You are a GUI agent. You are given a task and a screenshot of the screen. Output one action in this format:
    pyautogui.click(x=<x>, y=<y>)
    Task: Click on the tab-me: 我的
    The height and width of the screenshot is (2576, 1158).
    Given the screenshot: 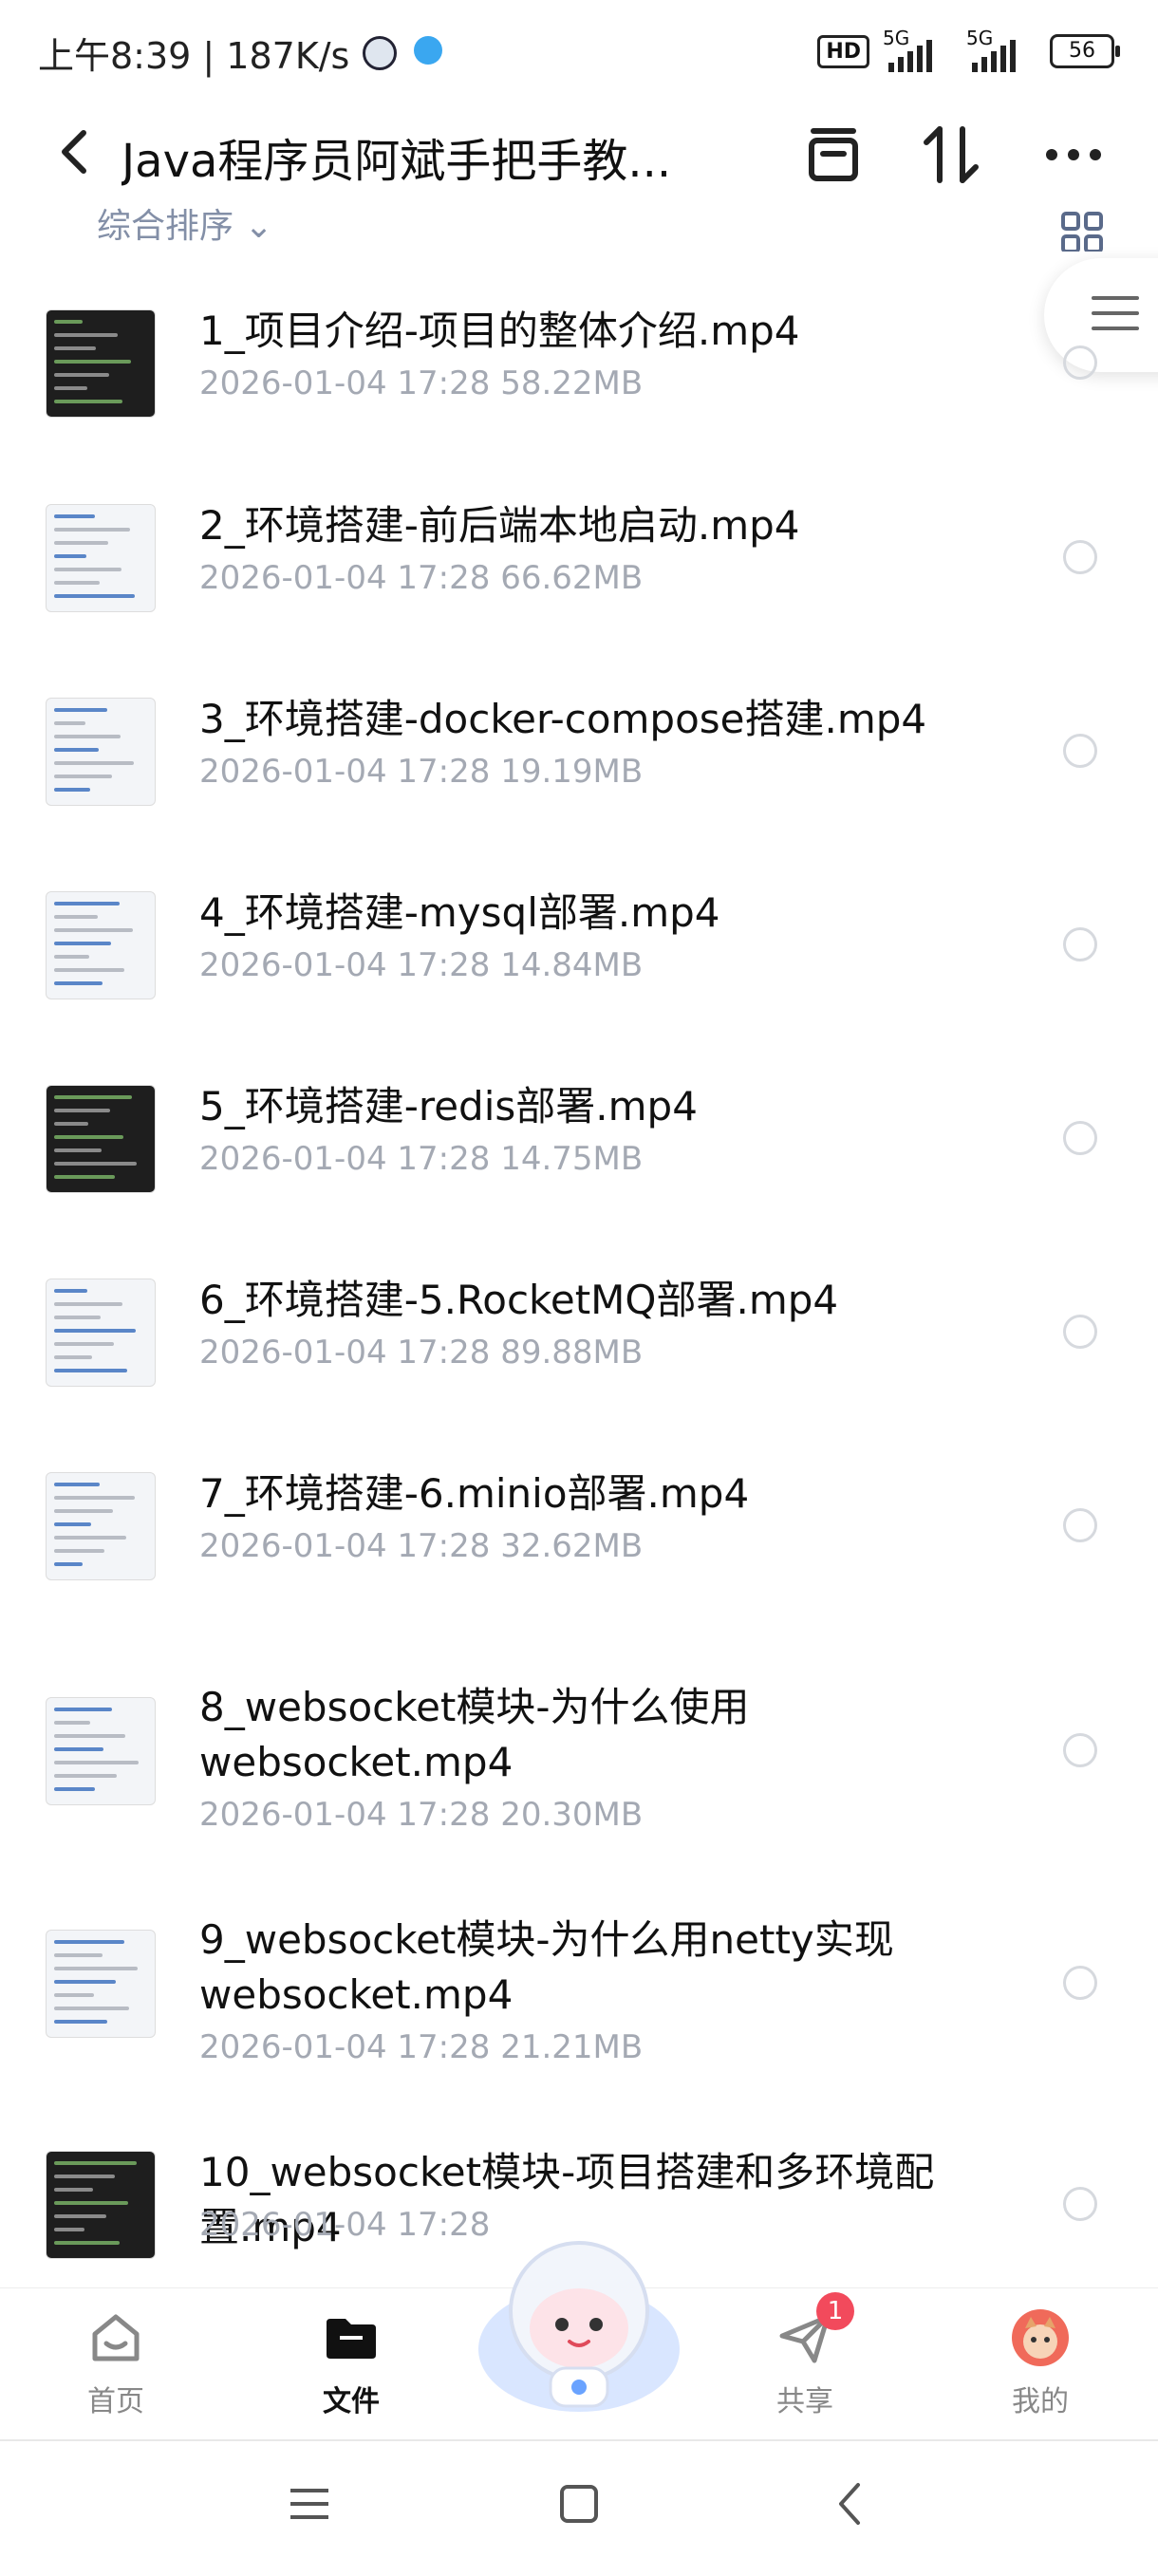 What is the action you would take?
    pyautogui.click(x=1040, y=2363)
    